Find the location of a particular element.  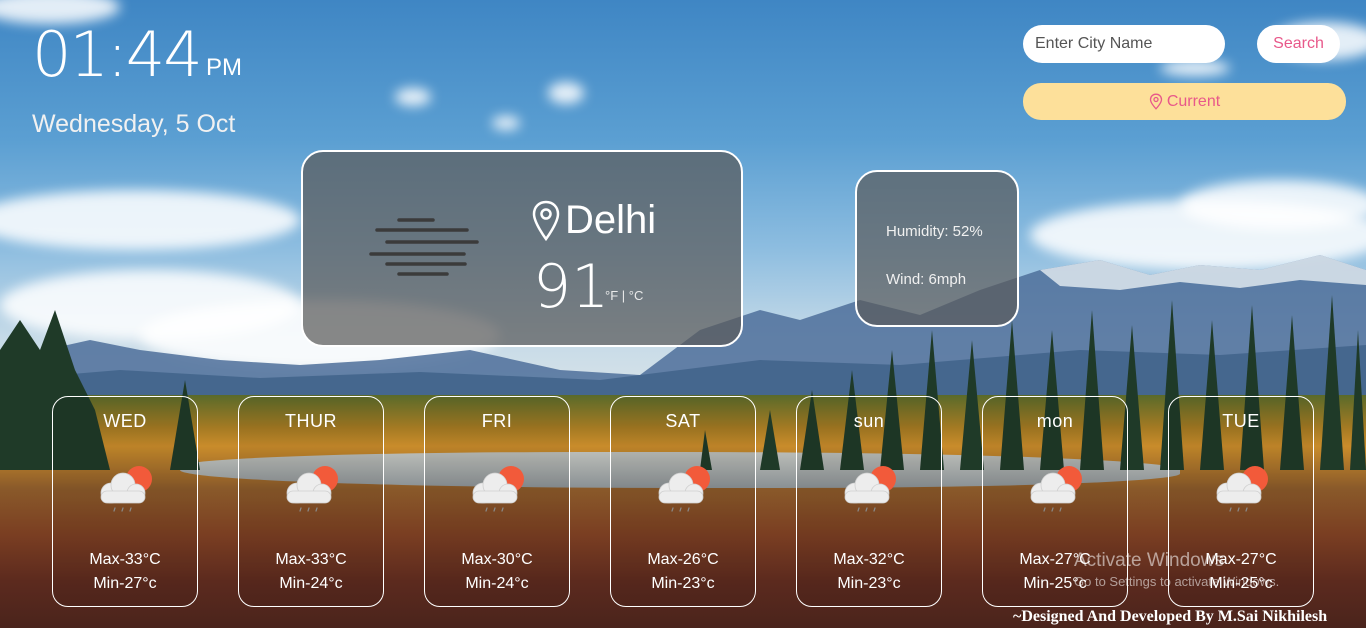

forecast-day-name: sun is located at coordinates (869, 421).